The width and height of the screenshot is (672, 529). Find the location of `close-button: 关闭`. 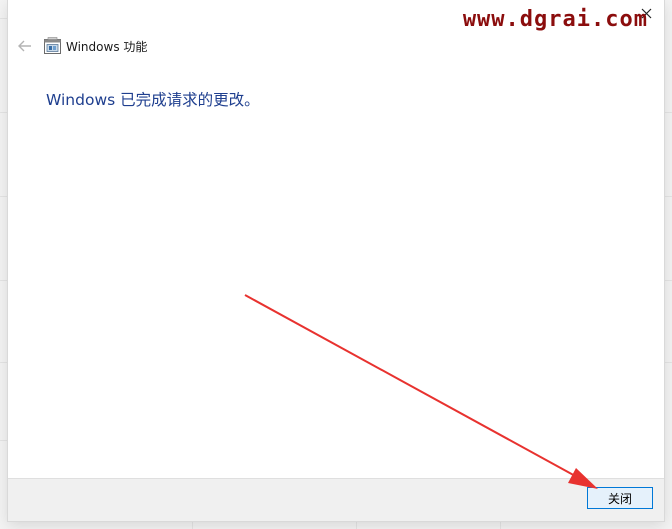

close-button: 关闭 is located at coordinates (620, 498).